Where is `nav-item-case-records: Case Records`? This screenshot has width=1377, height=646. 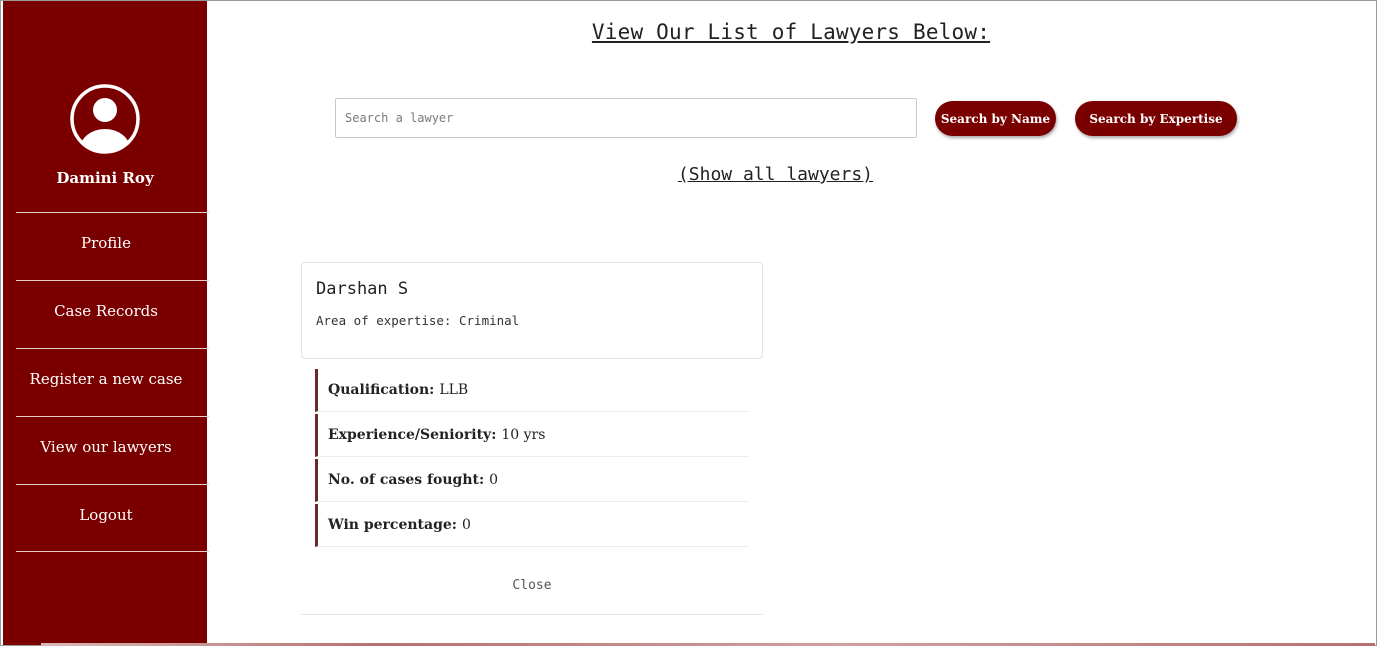
nav-item-case-records: Case Records is located at coordinates (106, 311).